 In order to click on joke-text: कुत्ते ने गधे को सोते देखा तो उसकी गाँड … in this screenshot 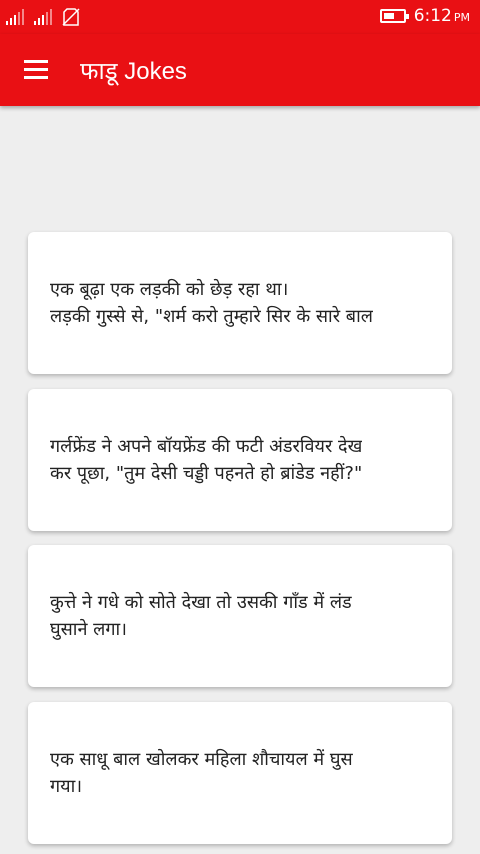, I will do `click(201, 616)`.